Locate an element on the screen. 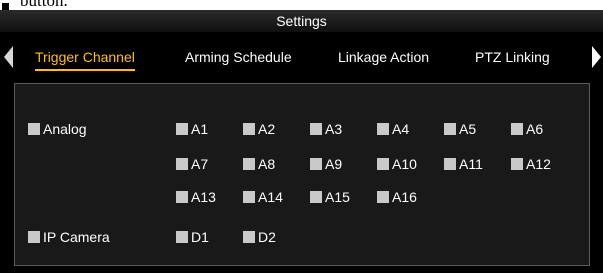  tab-linkage-action: Linkage Action is located at coordinates (383, 57).